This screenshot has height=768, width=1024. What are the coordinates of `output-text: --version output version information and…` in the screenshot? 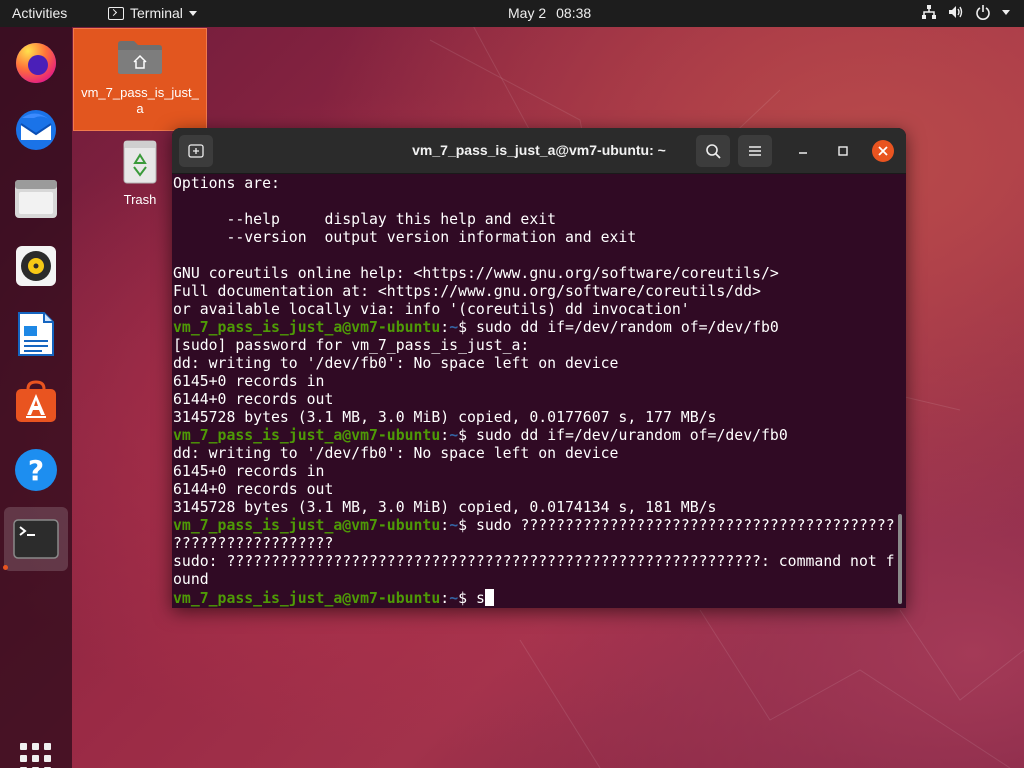 It's located at (405, 237).